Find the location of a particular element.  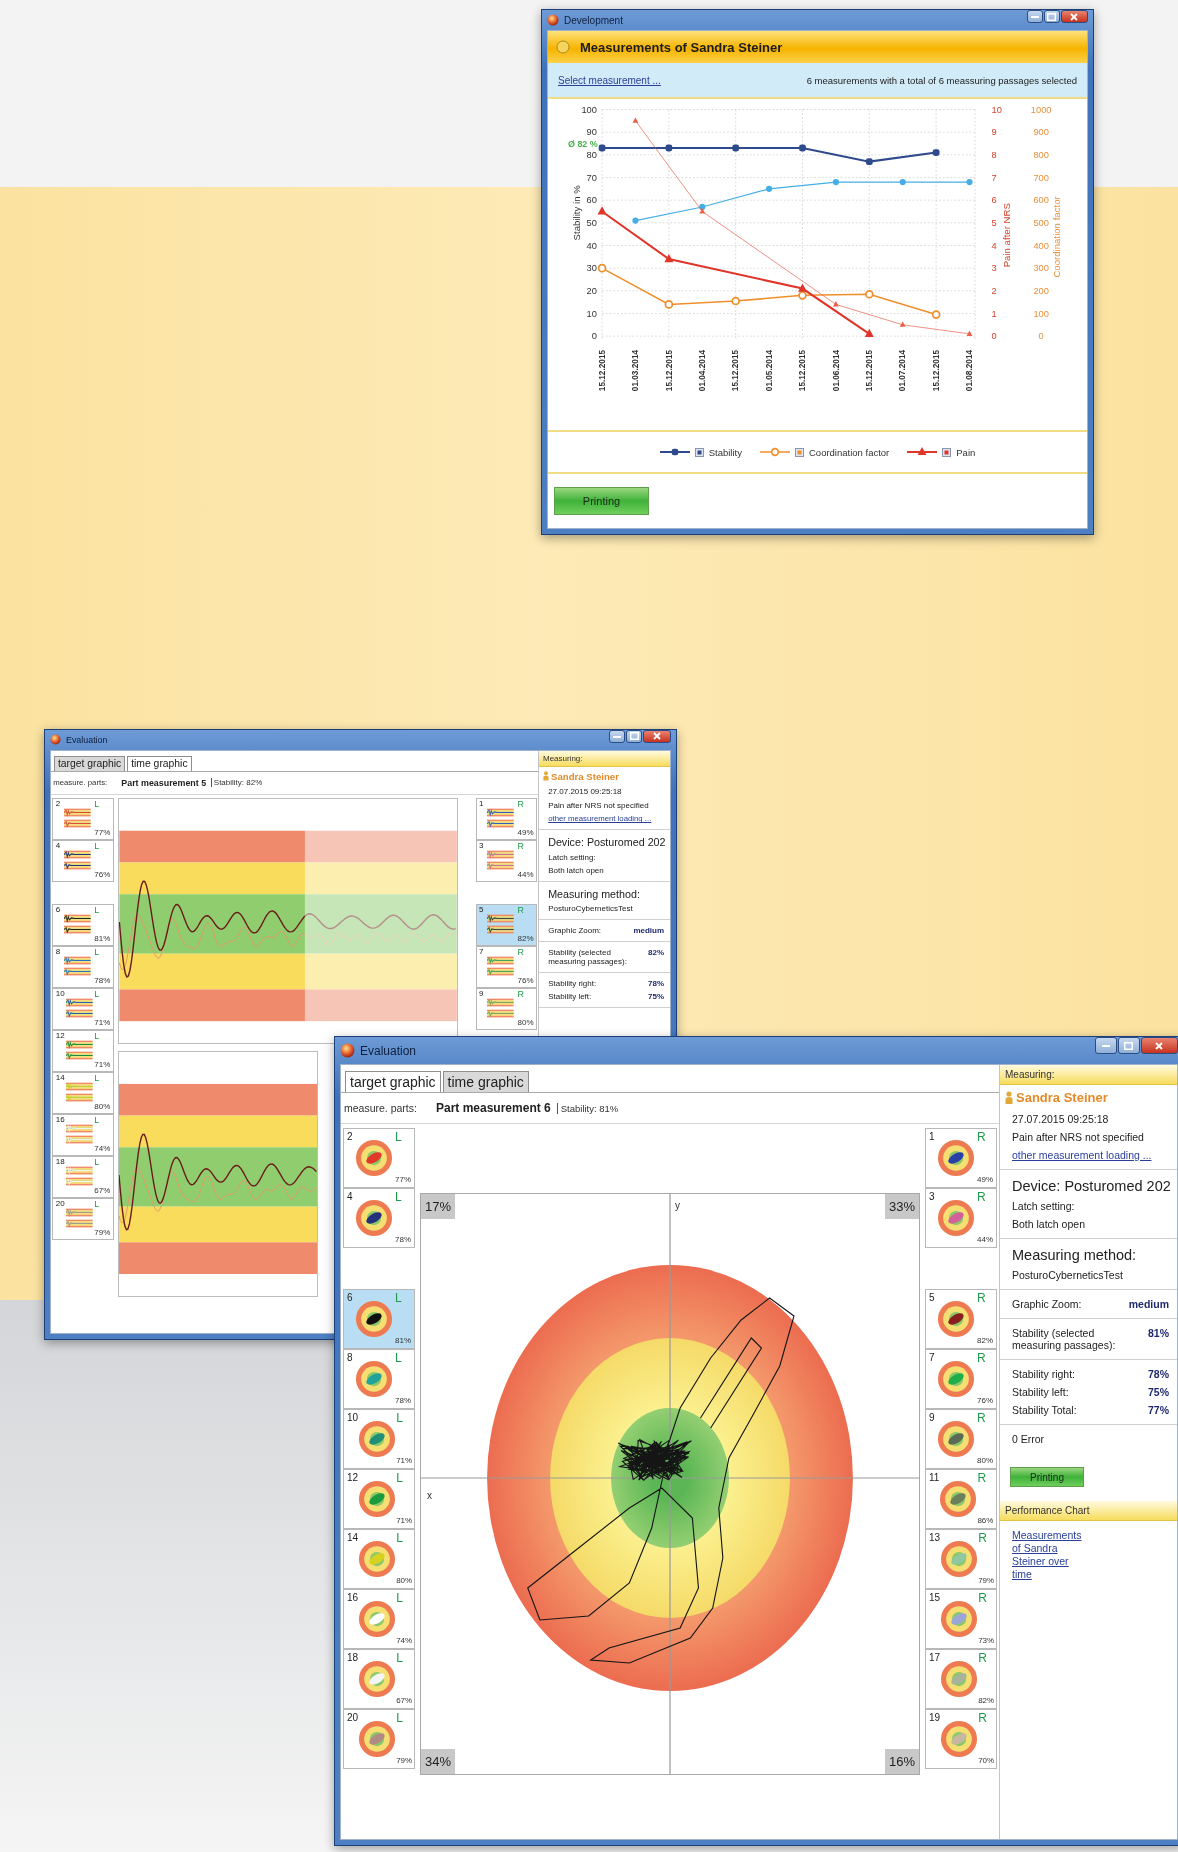

stability-label: Stability: 82% is located at coordinates (236, 783).